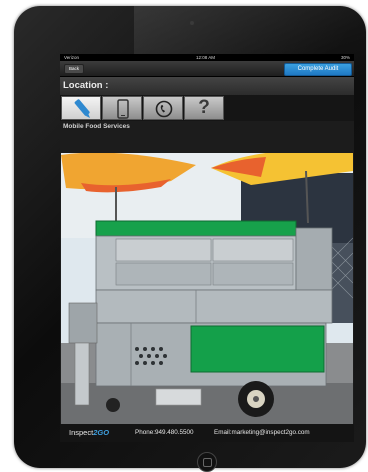 The height and width of the screenshot is (472, 368). I want to click on tab-bar: ?, so click(207, 108).